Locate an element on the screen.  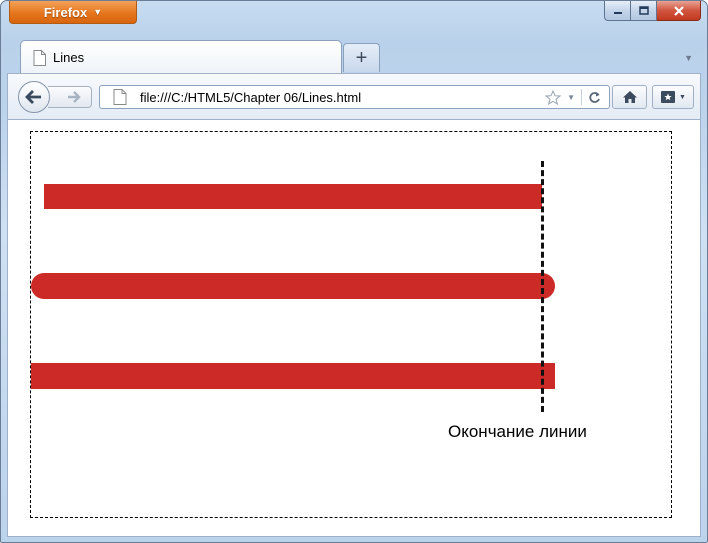
separator is located at coordinates (581, 97).